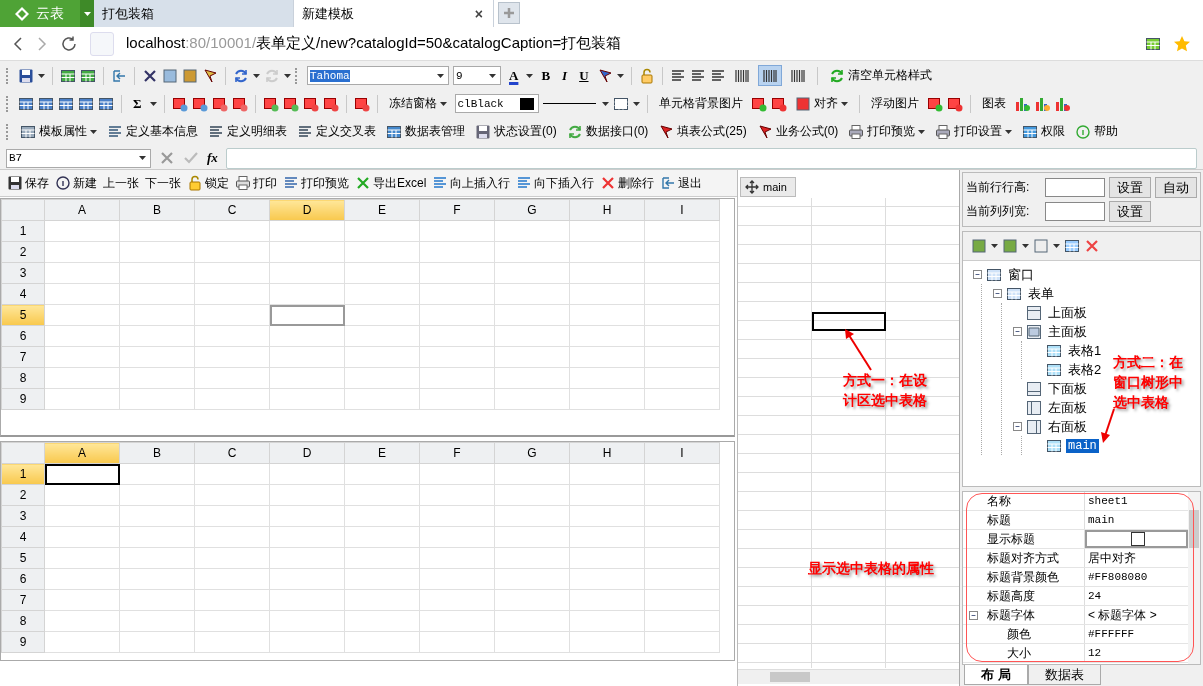  I want to click on tree-item: main, so click(1082, 445).